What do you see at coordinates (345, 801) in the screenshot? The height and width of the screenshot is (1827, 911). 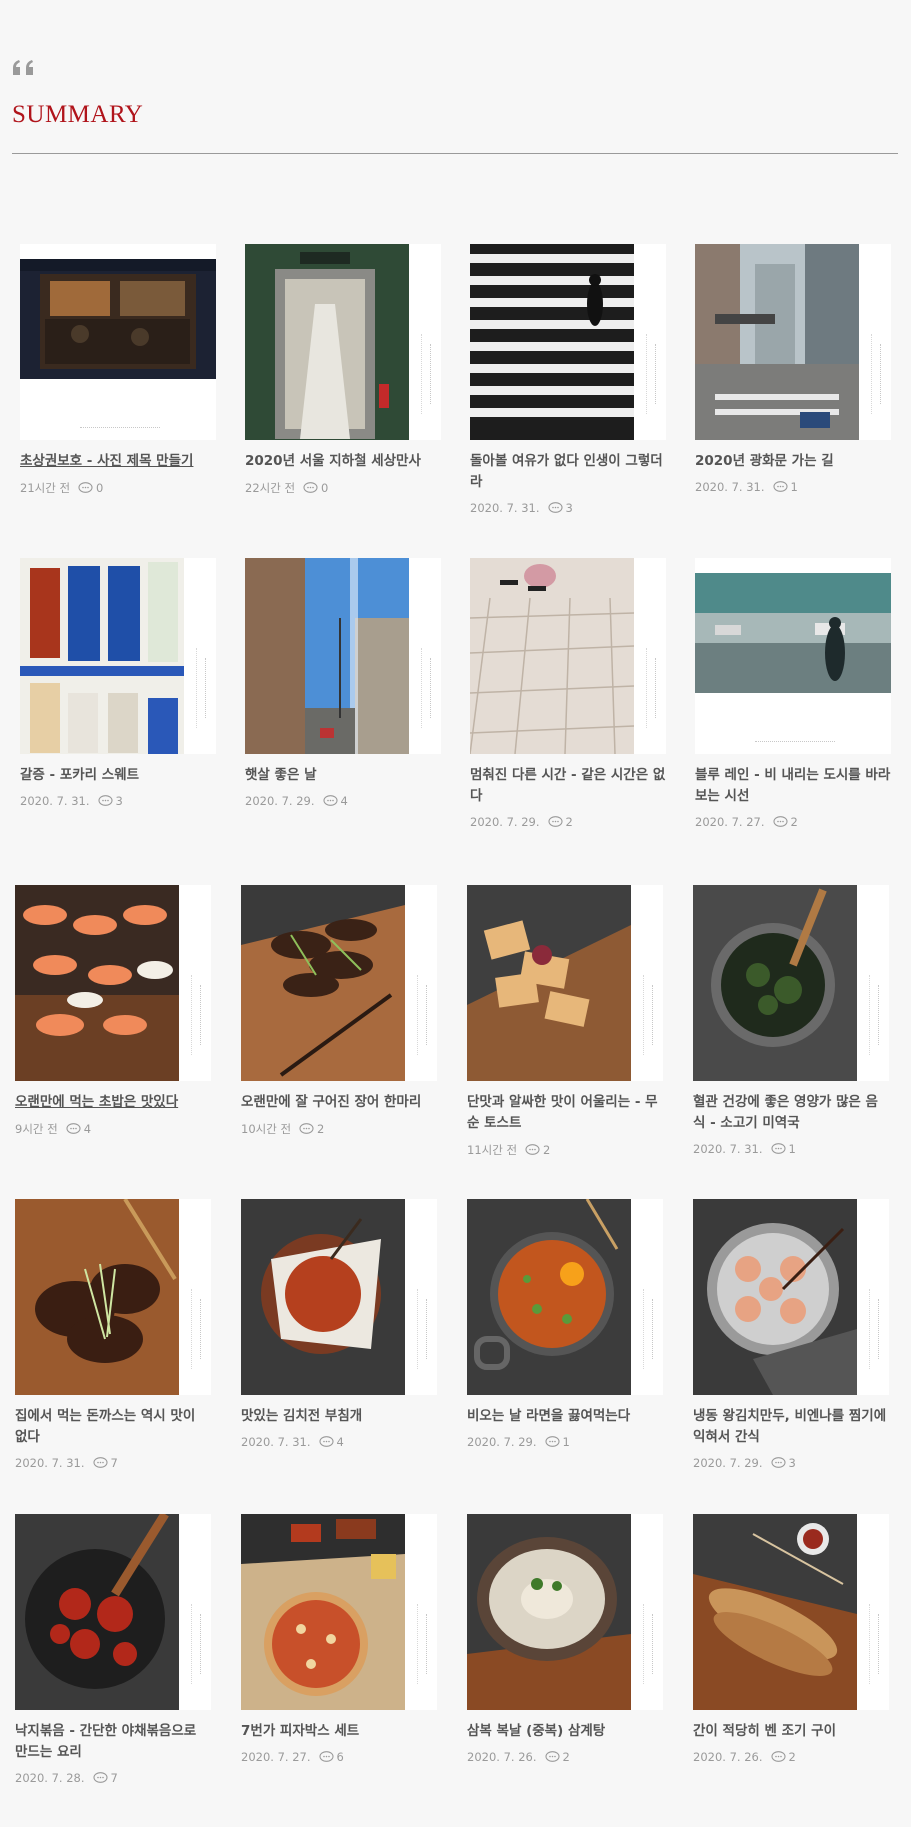 I see `post-meta: 2020. 7. 29. 4` at bounding box center [345, 801].